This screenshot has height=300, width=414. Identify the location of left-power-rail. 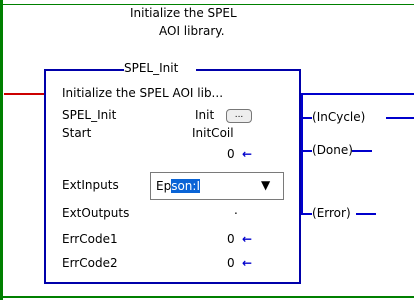
(1, 150).